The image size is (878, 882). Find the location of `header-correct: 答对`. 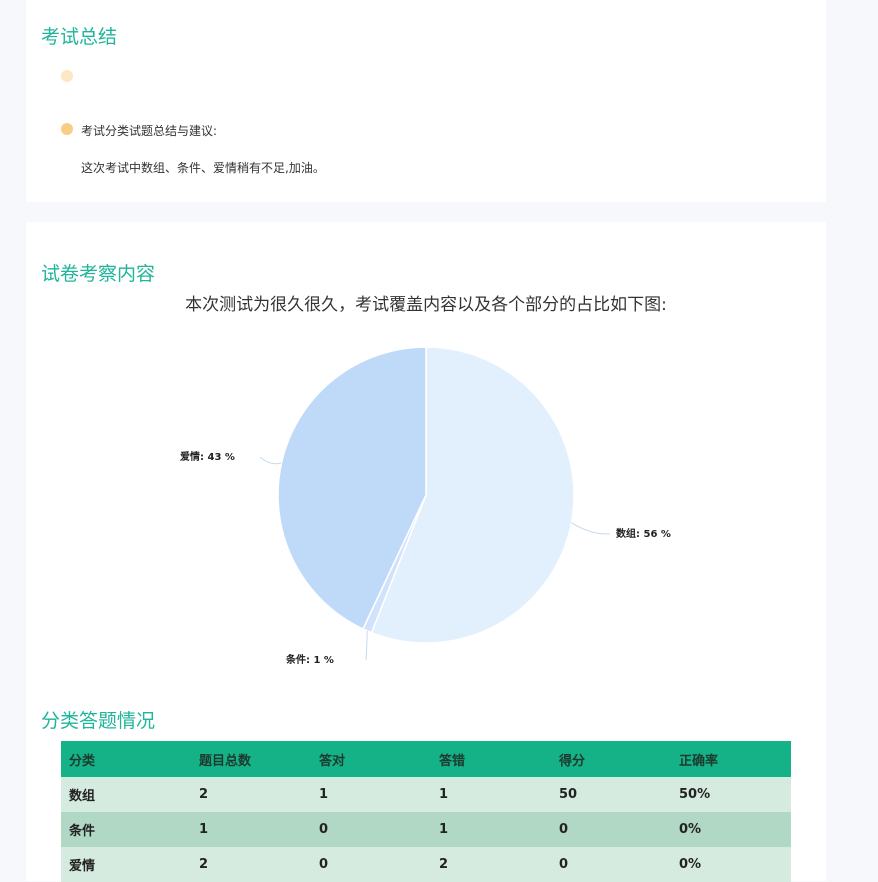

header-correct: 答对 is located at coordinates (371, 759).